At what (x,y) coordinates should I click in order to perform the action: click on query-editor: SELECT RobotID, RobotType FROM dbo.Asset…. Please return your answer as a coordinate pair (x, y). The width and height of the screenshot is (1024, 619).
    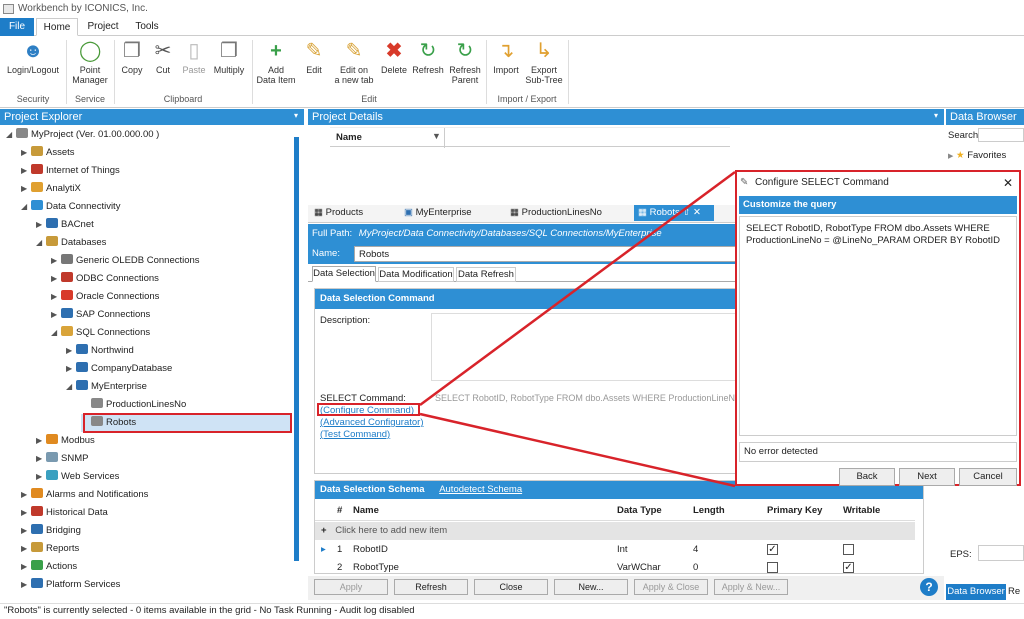
    Looking at the image, I should click on (878, 326).